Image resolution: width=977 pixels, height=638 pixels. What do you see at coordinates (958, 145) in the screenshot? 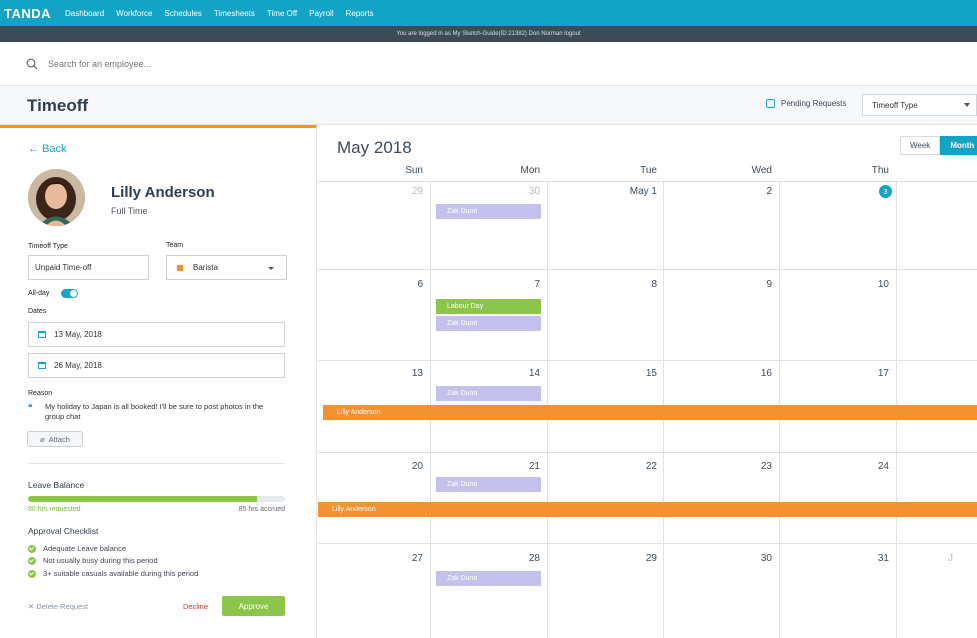
I see `month-view-button: Month` at bounding box center [958, 145].